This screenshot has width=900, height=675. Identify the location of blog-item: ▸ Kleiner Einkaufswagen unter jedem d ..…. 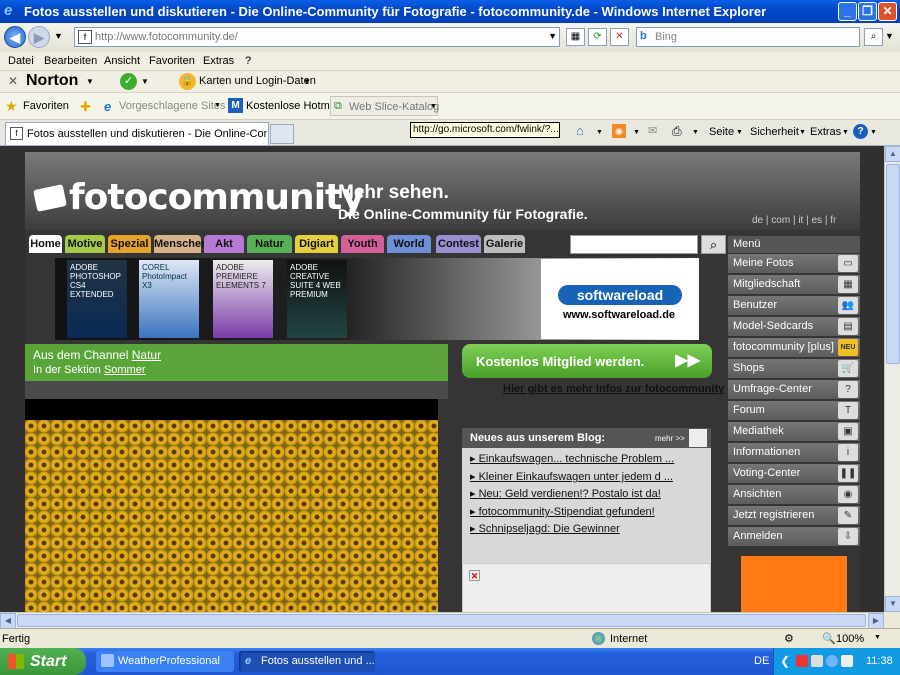
(571, 476).